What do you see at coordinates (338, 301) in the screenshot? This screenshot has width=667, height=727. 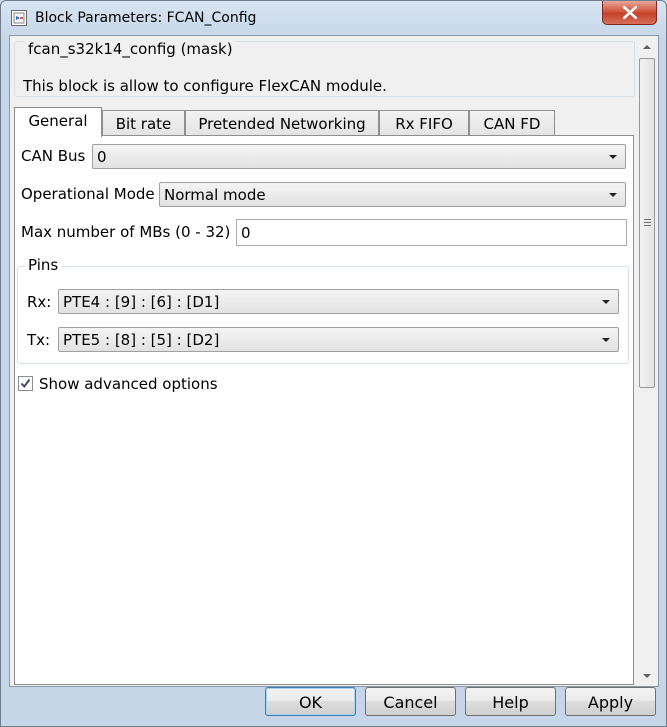 I see `rx-pin-dropdown: PTE4 : [9] : [6] : [D1]` at bounding box center [338, 301].